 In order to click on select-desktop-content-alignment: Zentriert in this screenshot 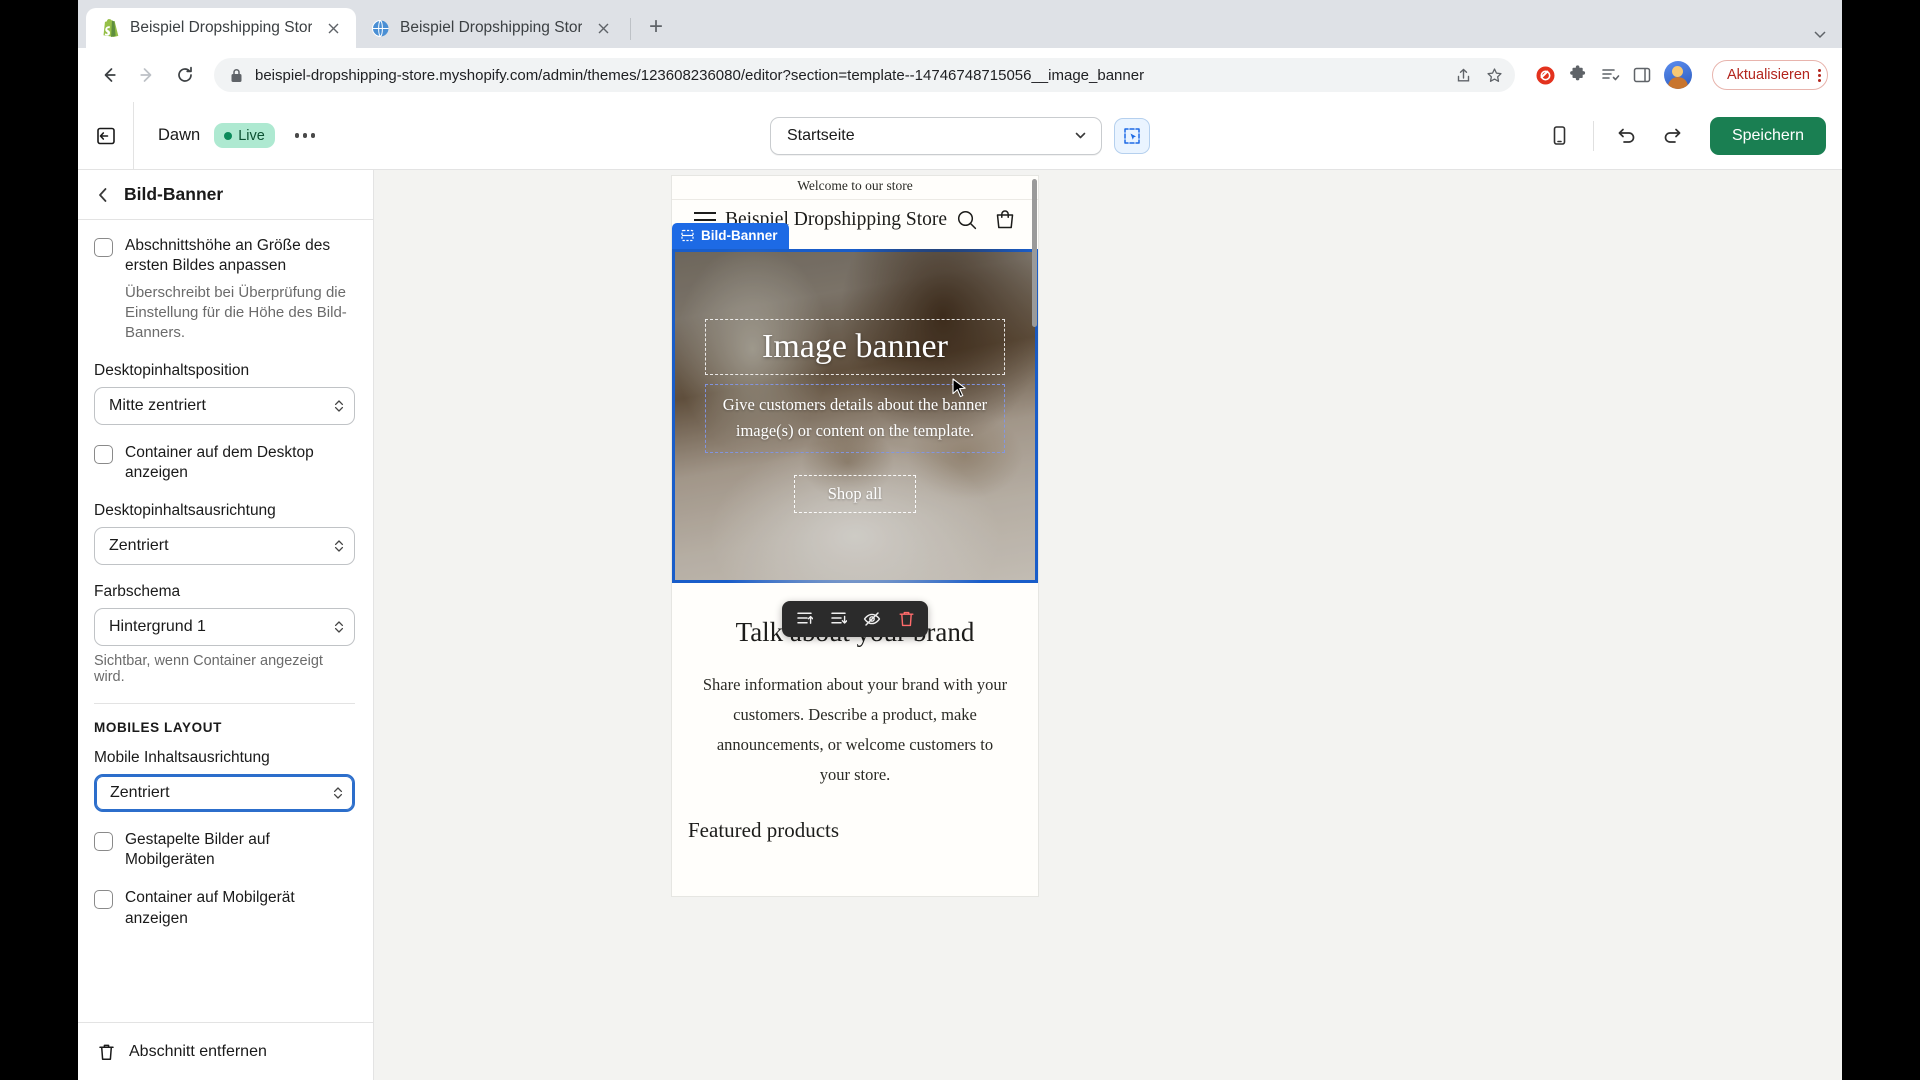, I will do `click(224, 545)`.